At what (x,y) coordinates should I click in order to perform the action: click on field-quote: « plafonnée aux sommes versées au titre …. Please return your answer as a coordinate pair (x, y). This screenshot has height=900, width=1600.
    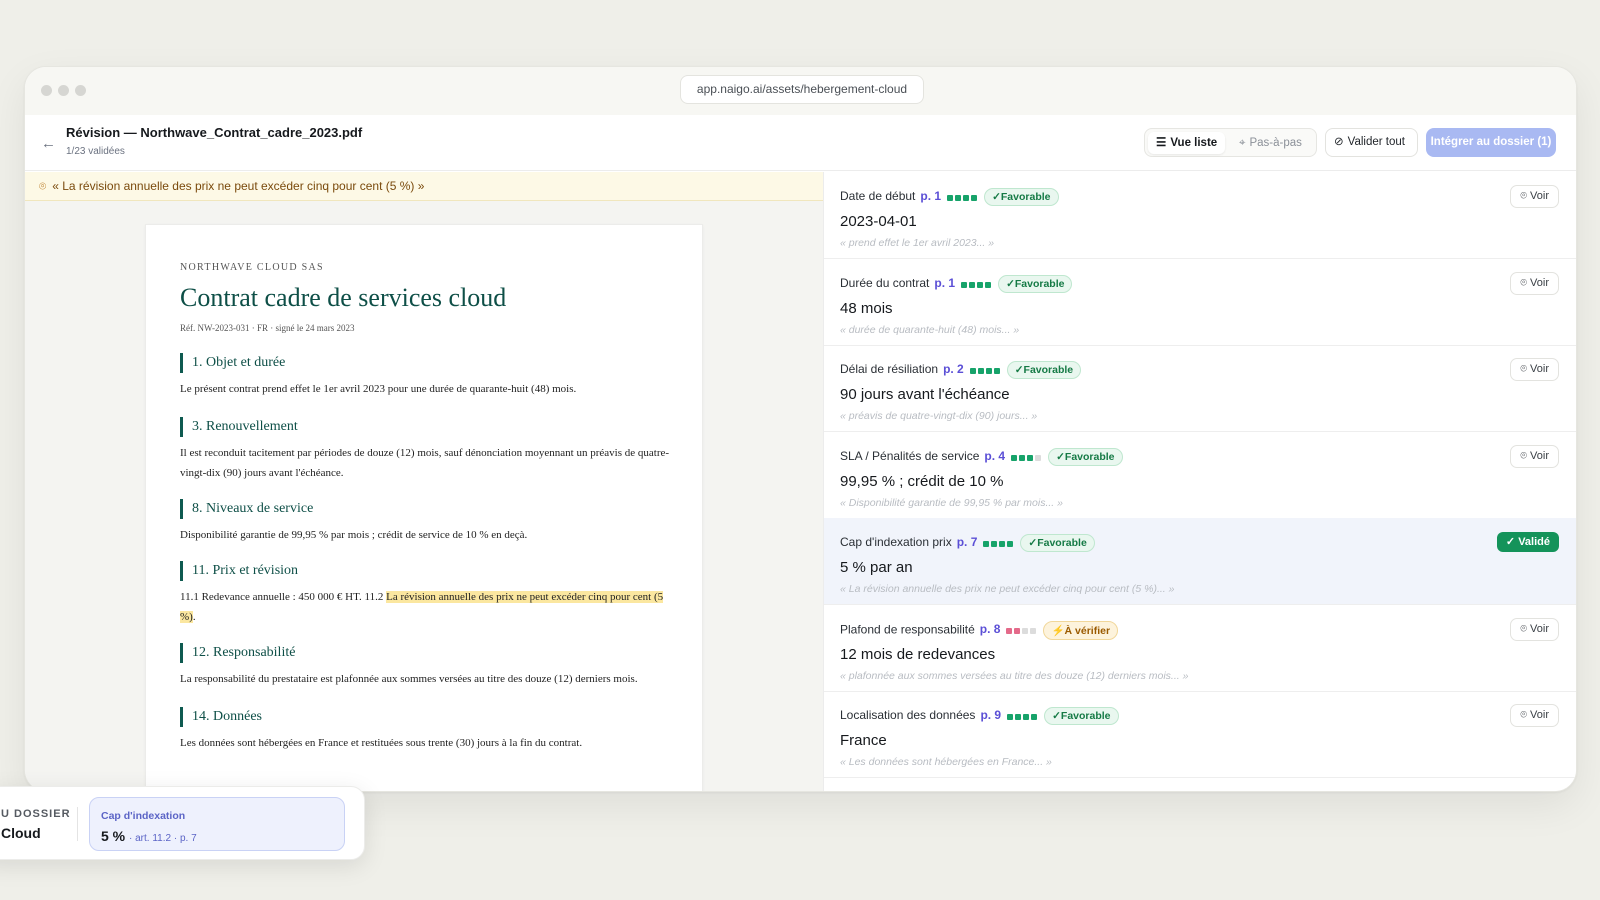
    Looking at the image, I should click on (1014, 675).